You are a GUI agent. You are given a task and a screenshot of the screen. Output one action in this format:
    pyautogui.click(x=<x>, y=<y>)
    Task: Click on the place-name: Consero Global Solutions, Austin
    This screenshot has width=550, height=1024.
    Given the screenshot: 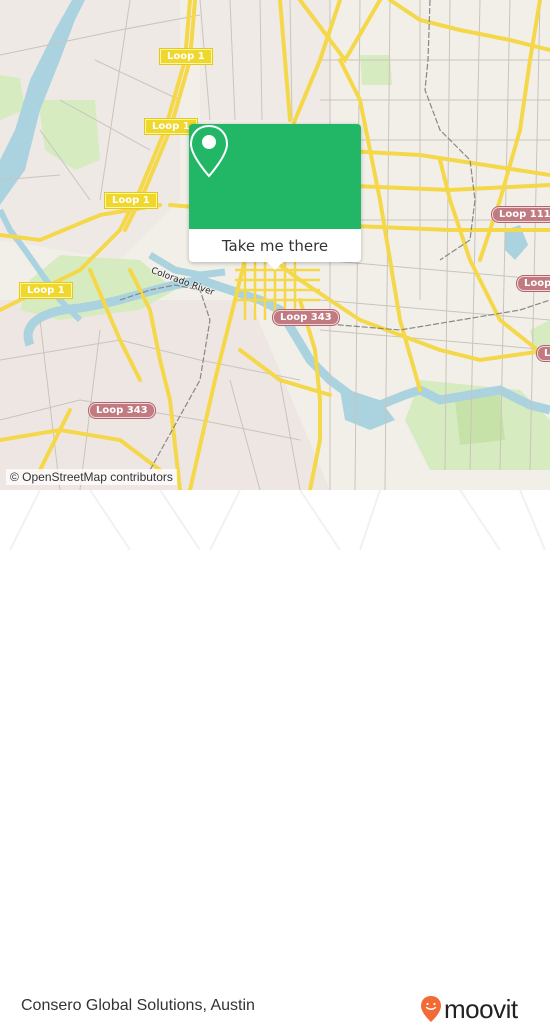 What is the action you would take?
    pyautogui.click(x=138, y=1005)
    